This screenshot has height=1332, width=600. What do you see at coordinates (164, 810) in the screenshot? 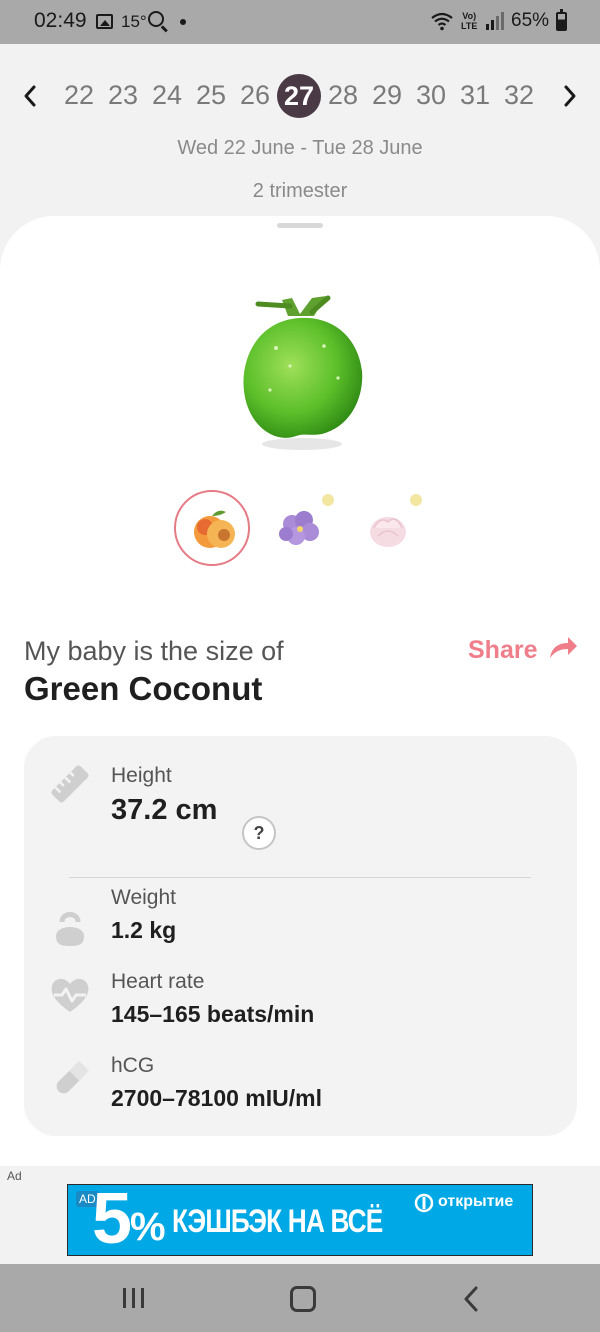
I see `height-value: 37.2 cm` at bounding box center [164, 810].